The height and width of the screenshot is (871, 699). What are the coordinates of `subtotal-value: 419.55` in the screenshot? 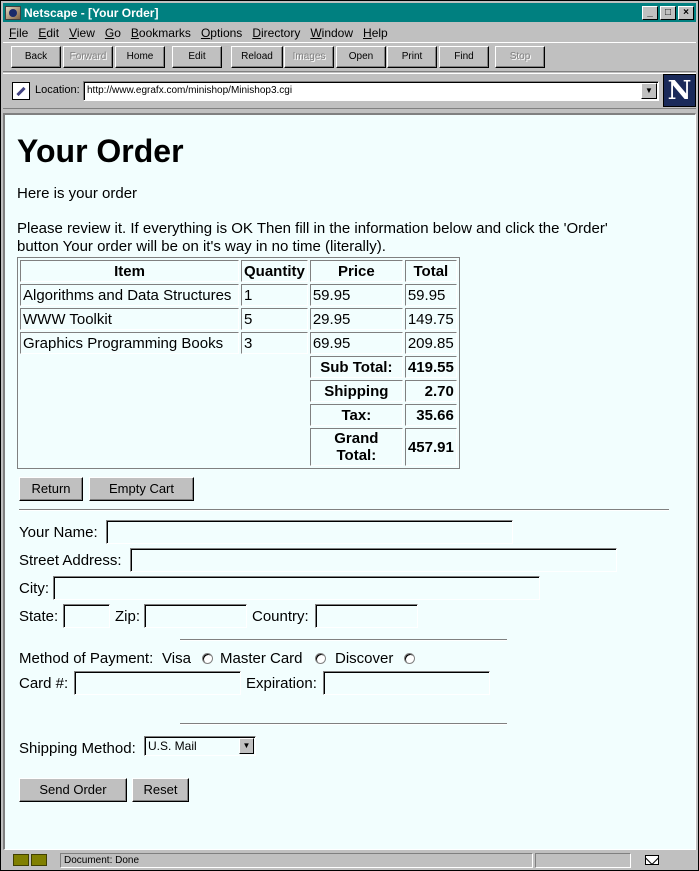 It's located at (430, 367).